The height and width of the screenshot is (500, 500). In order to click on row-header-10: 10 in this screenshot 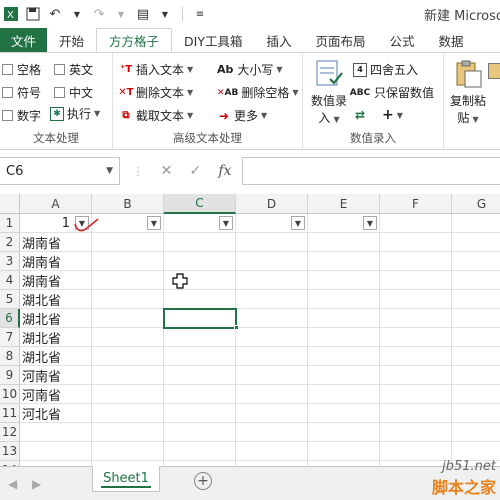, I will do `click(10, 394)`.